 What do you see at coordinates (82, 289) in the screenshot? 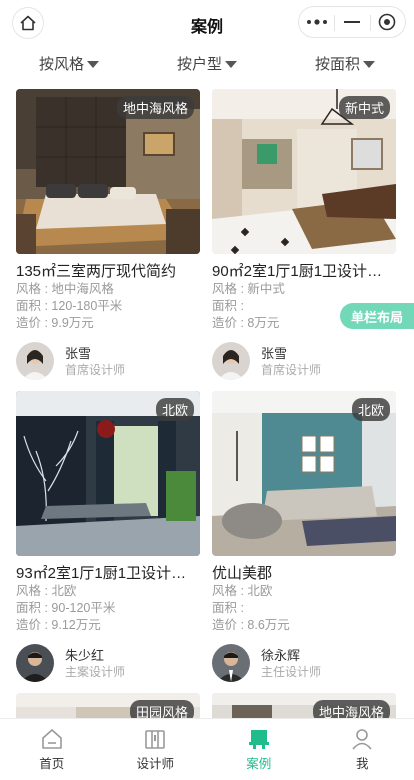
I see `style-value: 地中海风格` at bounding box center [82, 289].